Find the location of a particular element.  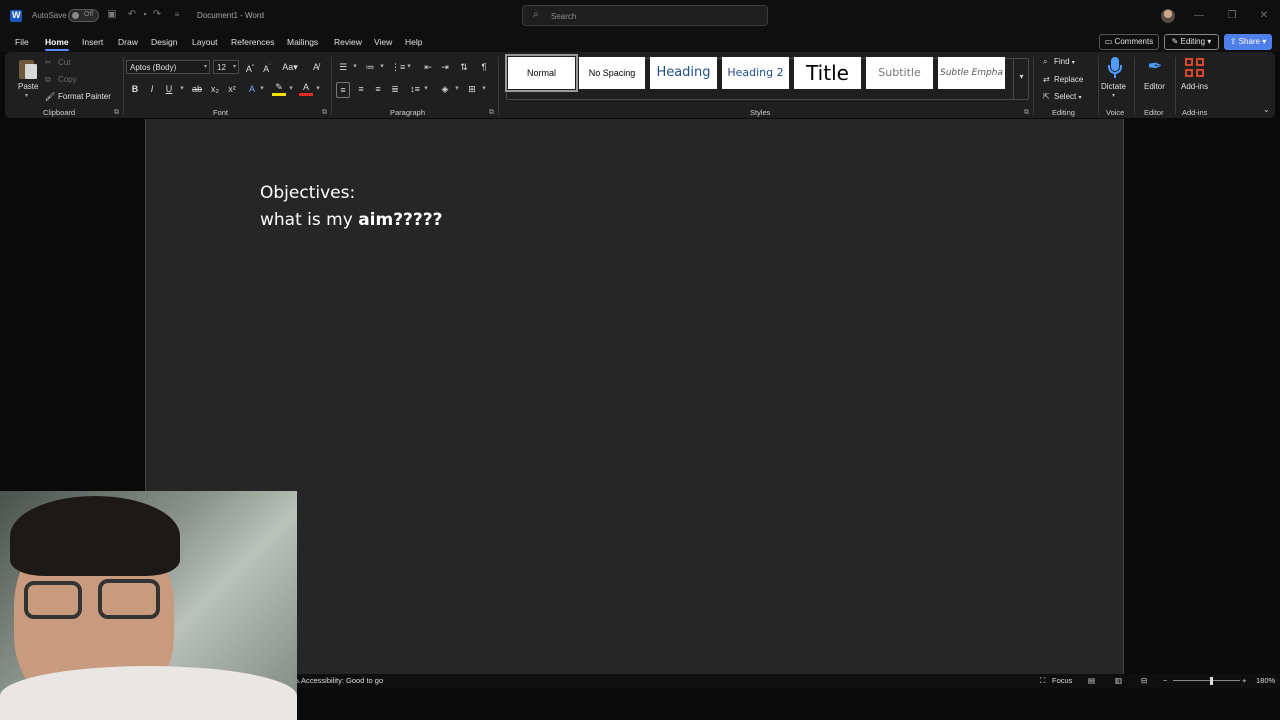

editor-pen-icon: ✒ is located at coordinates (1155, 68).